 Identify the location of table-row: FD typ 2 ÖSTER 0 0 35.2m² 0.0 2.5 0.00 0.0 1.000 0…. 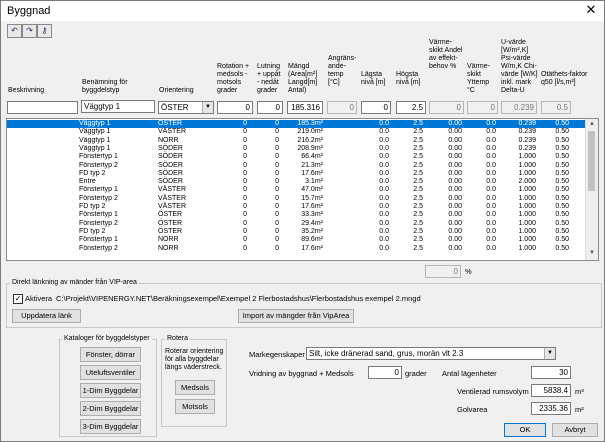
(296, 232).